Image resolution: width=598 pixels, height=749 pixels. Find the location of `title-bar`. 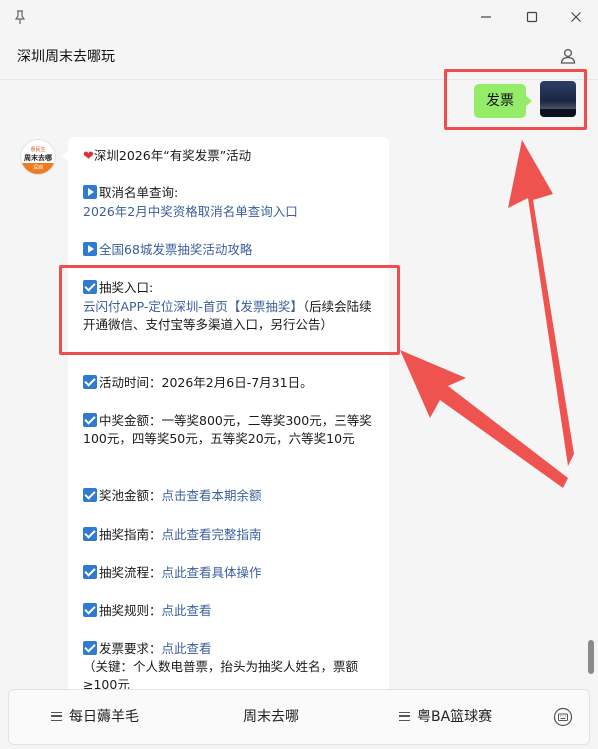

title-bar is located at coordinates (299, 18).